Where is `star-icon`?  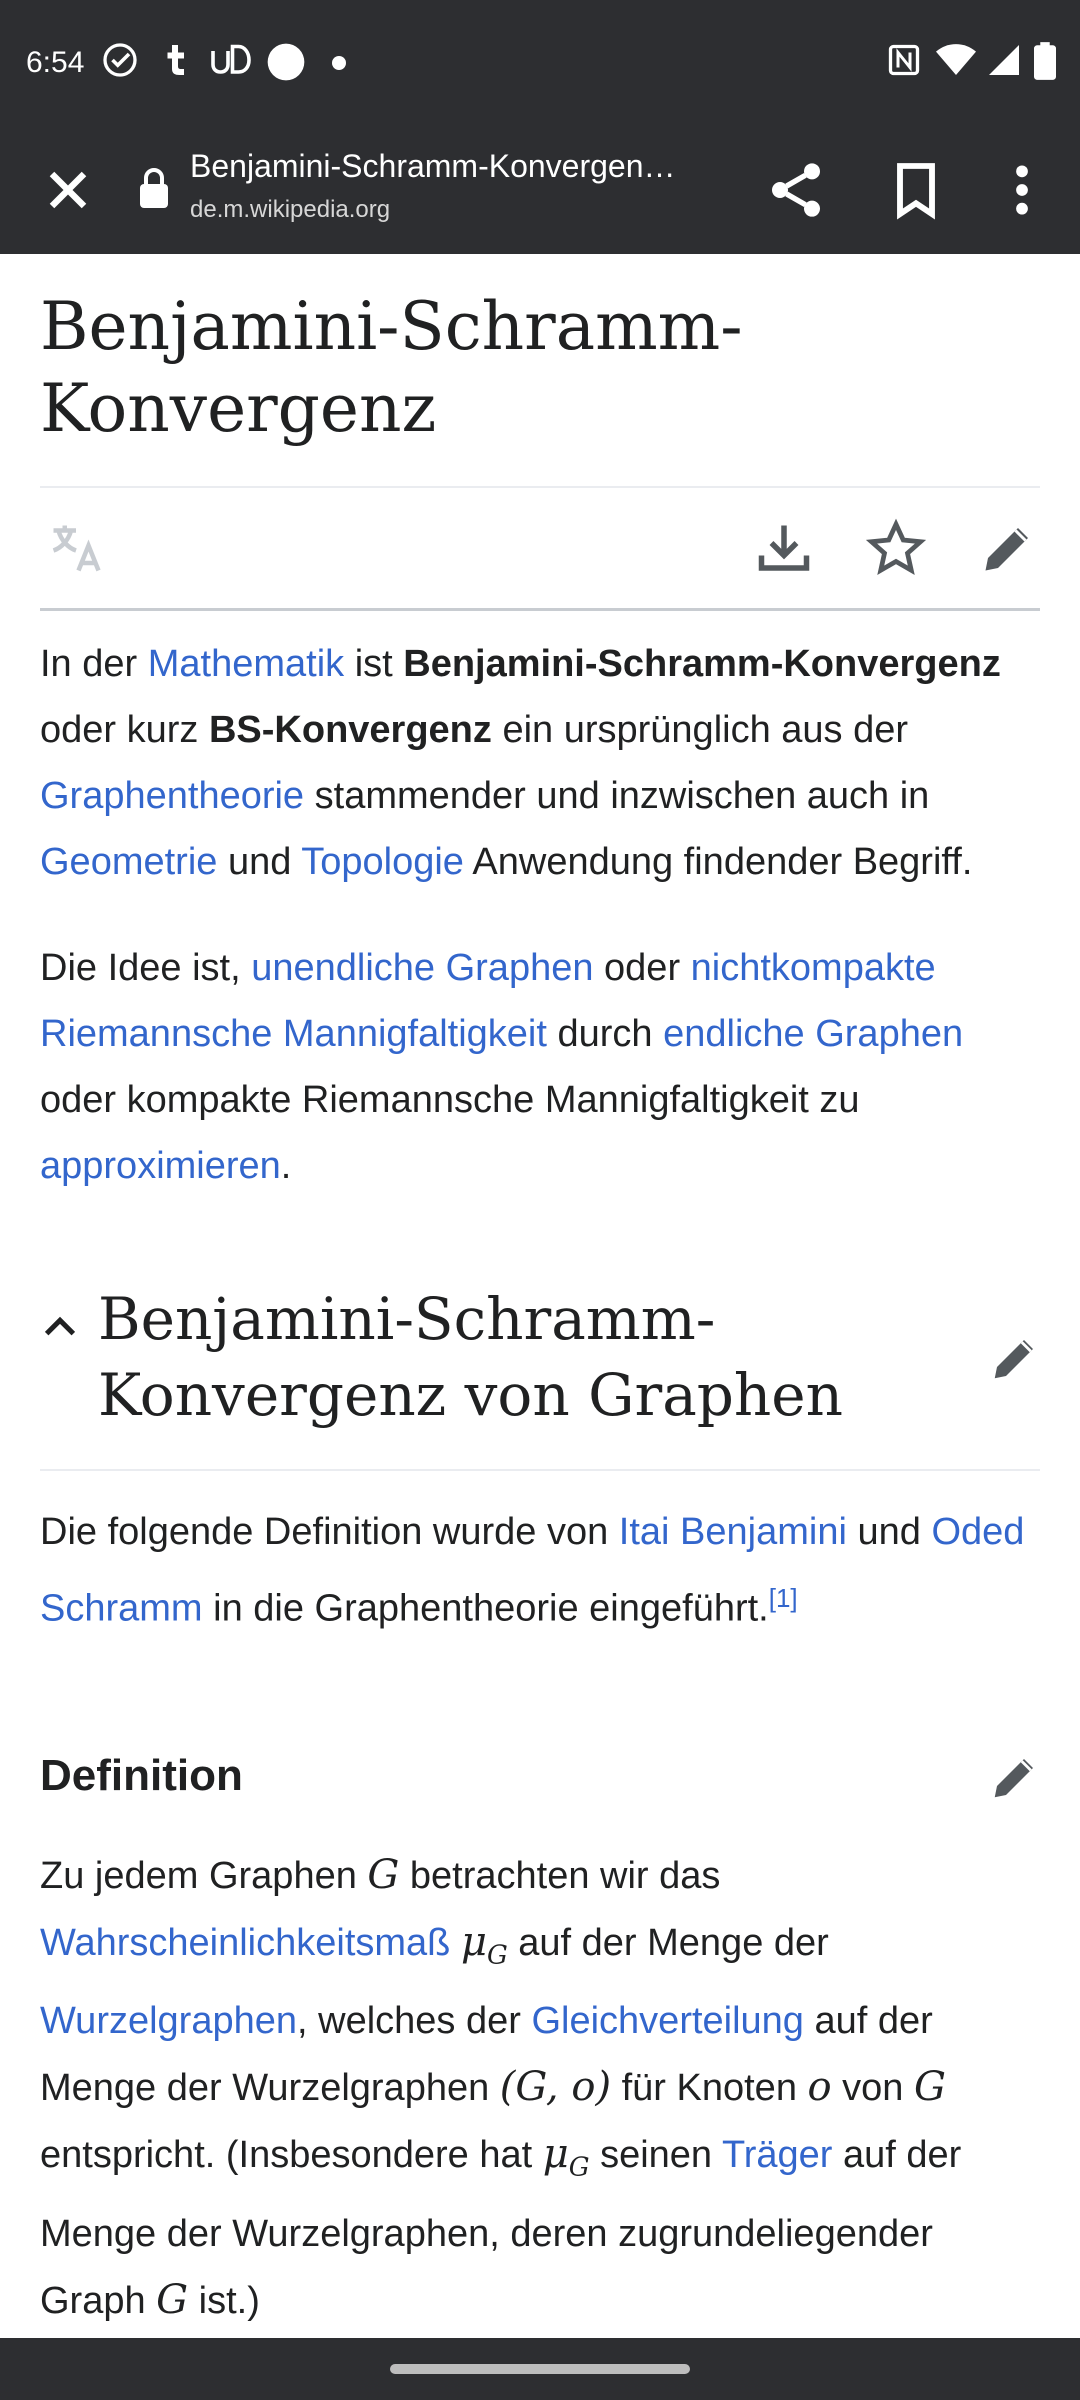
star-icon is located at coordinates (896, 548).